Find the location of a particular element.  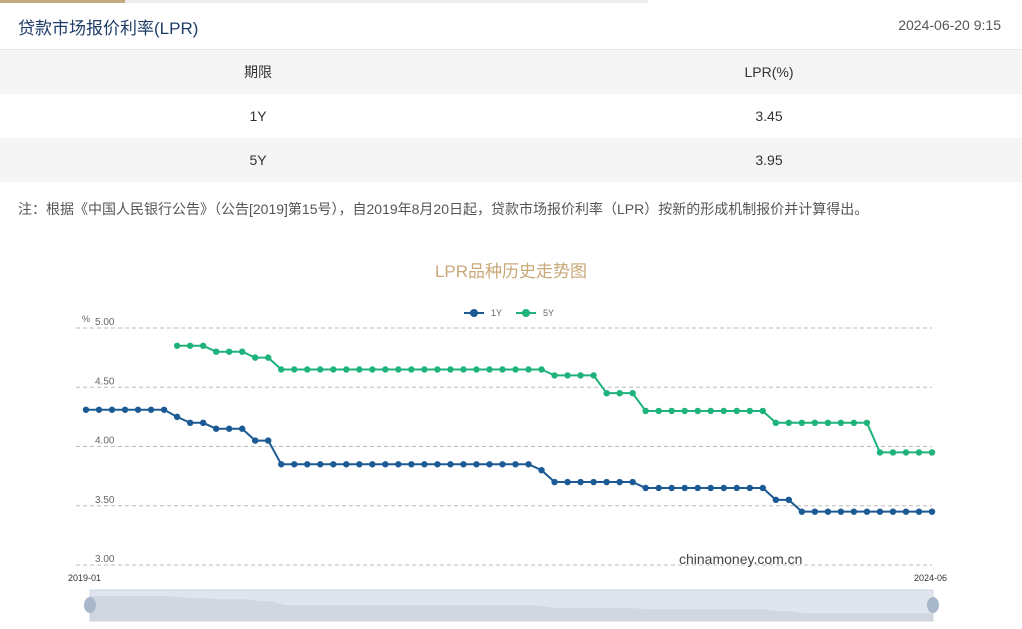

slider-handle-right is located at coordinates (933, 605).